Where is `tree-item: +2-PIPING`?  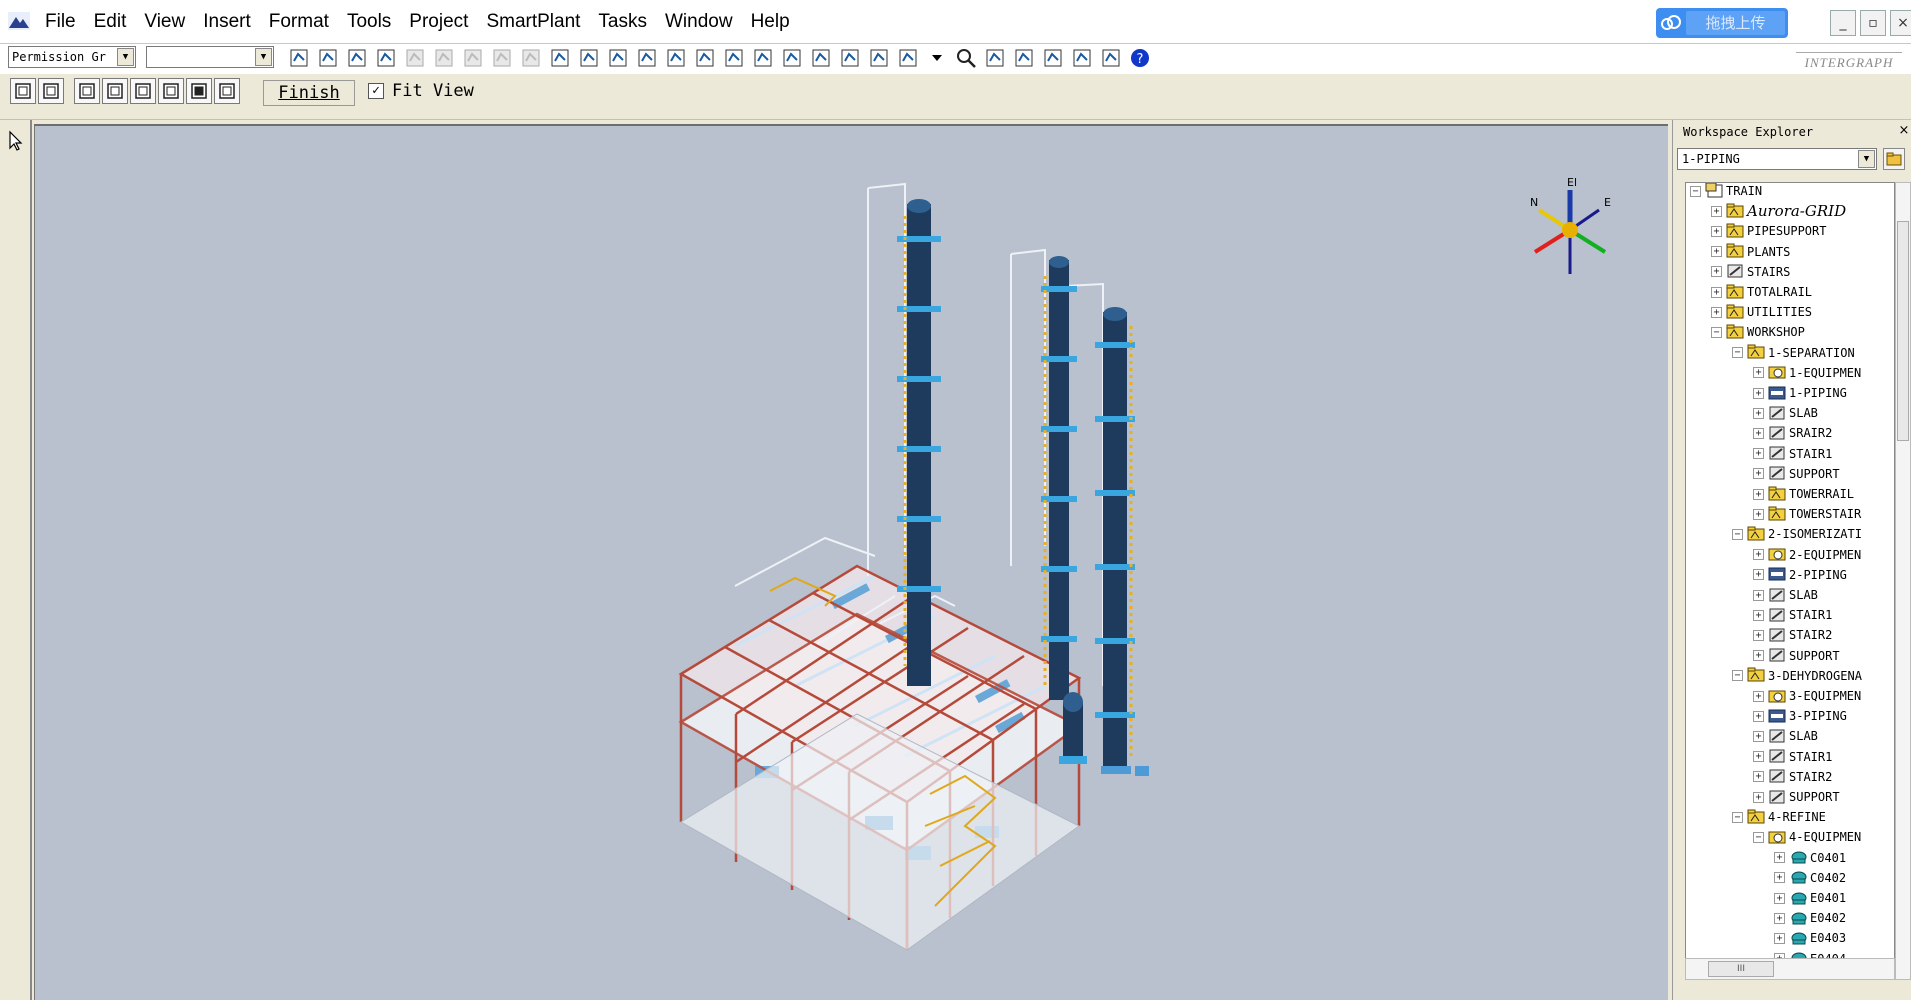
tree-item: +2-PIPING is located at coordinates (1800, 575).